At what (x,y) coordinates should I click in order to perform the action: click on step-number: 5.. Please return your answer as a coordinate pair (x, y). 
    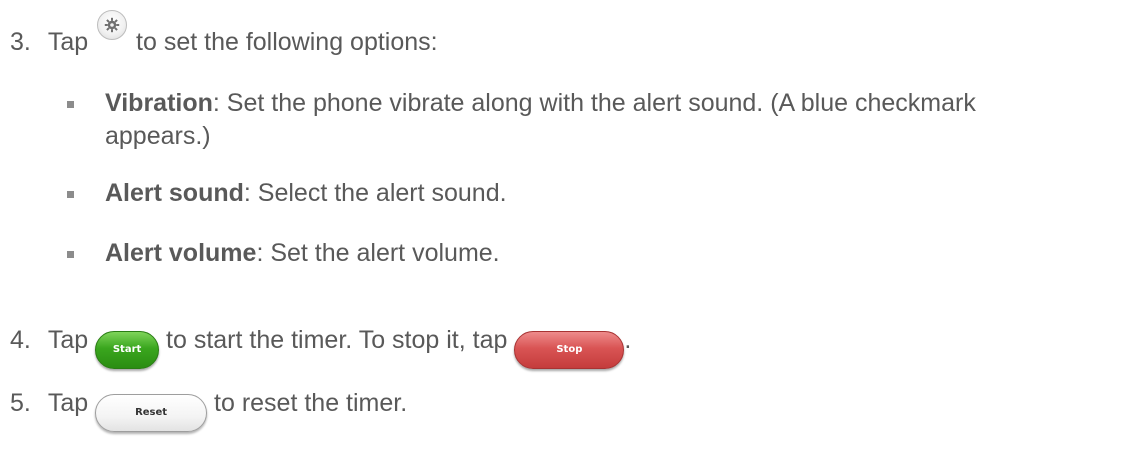
    Looking at the image, I should click on (20, 403).